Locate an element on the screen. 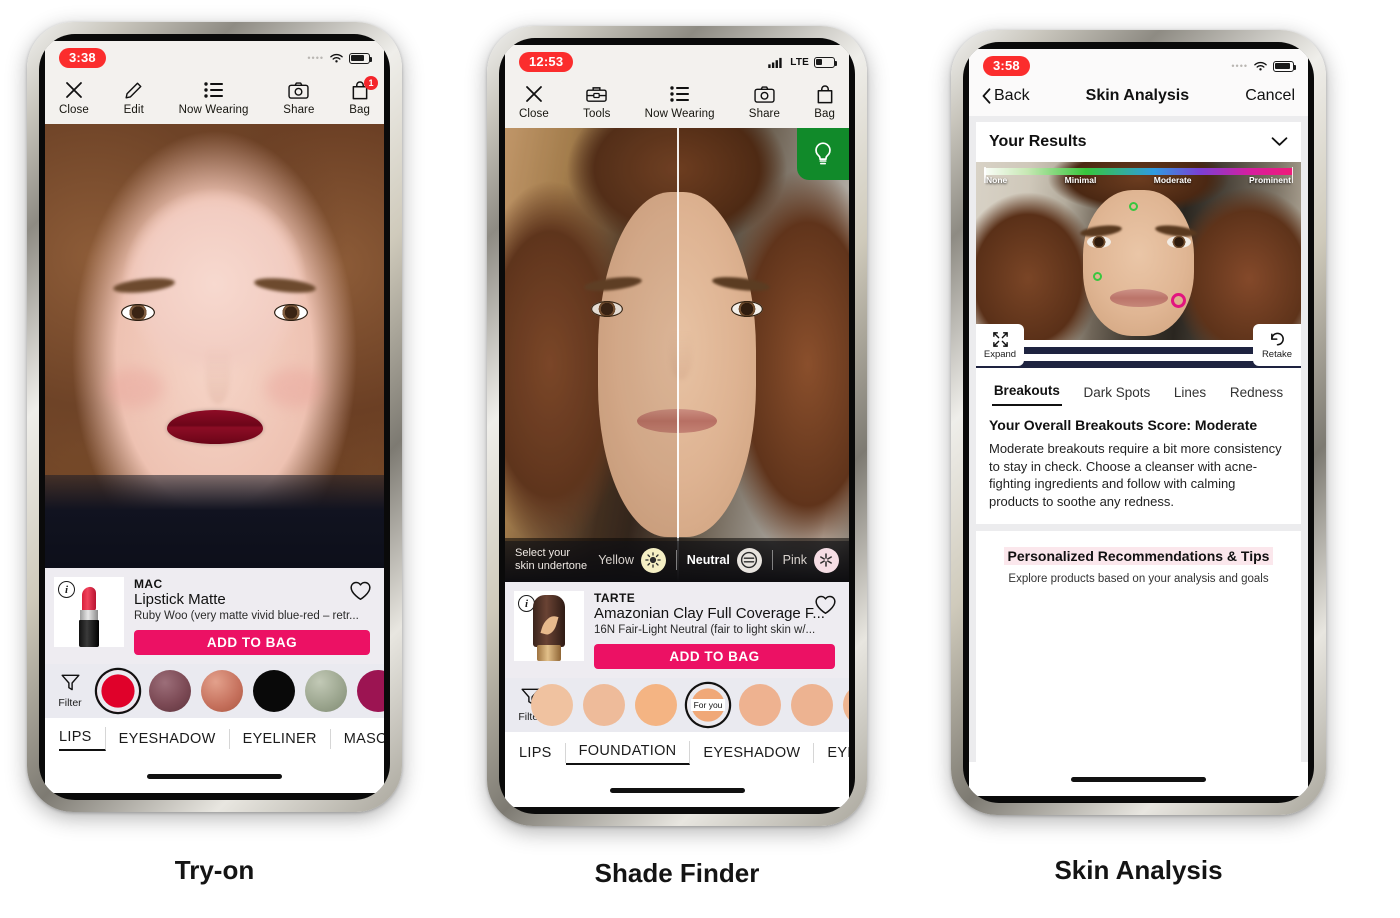 This screenshot has height=918, width=1400. tools-button: Tools is located at coordinates (596, 101).